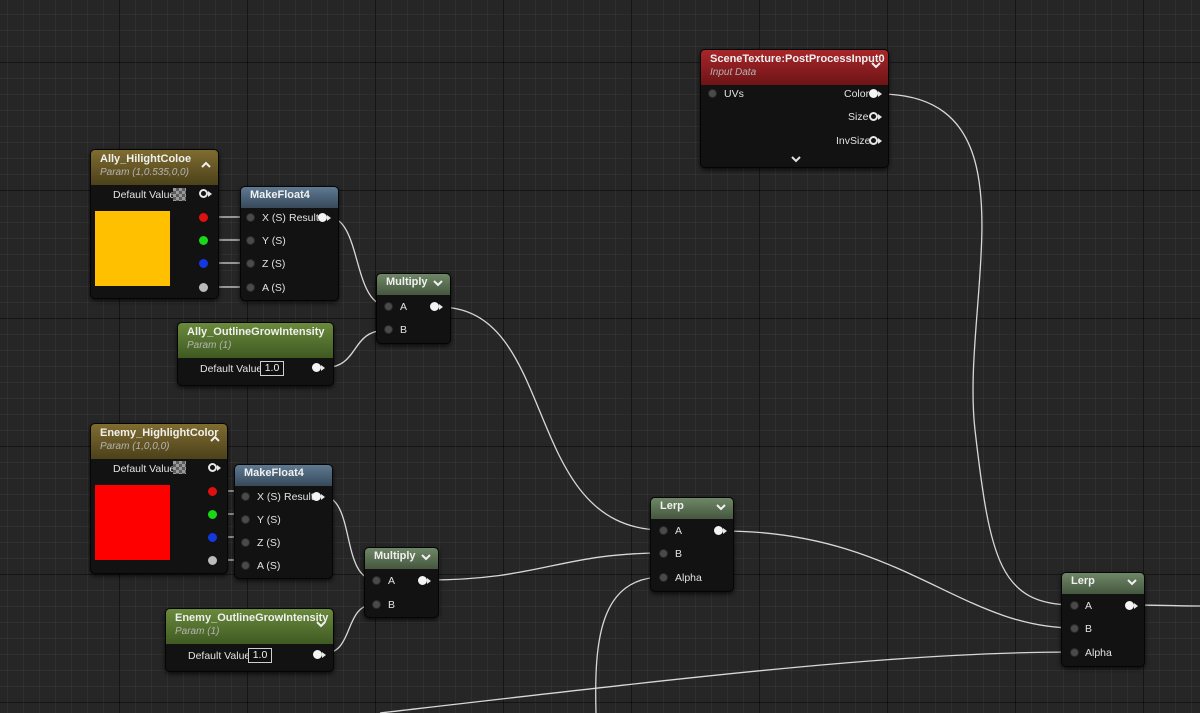 The width and height of the screenshot is (1200, 713). I want to click on ally-intensity-param-node: Ally_OutlineGrowIntensity Param (1), so click(255, 354).